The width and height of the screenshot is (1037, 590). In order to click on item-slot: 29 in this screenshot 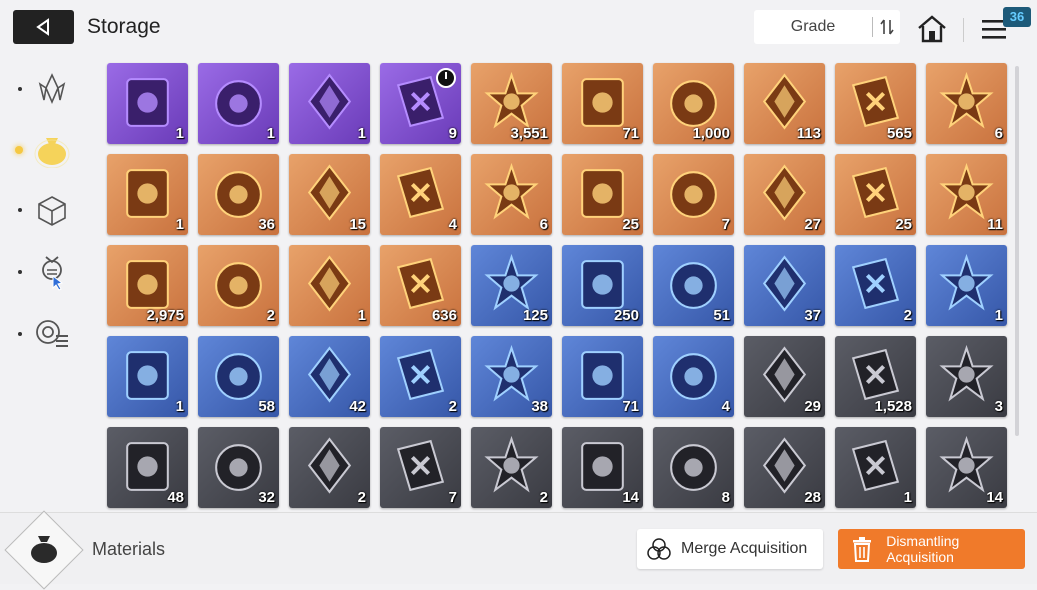, I will do `click(784, 376)`.